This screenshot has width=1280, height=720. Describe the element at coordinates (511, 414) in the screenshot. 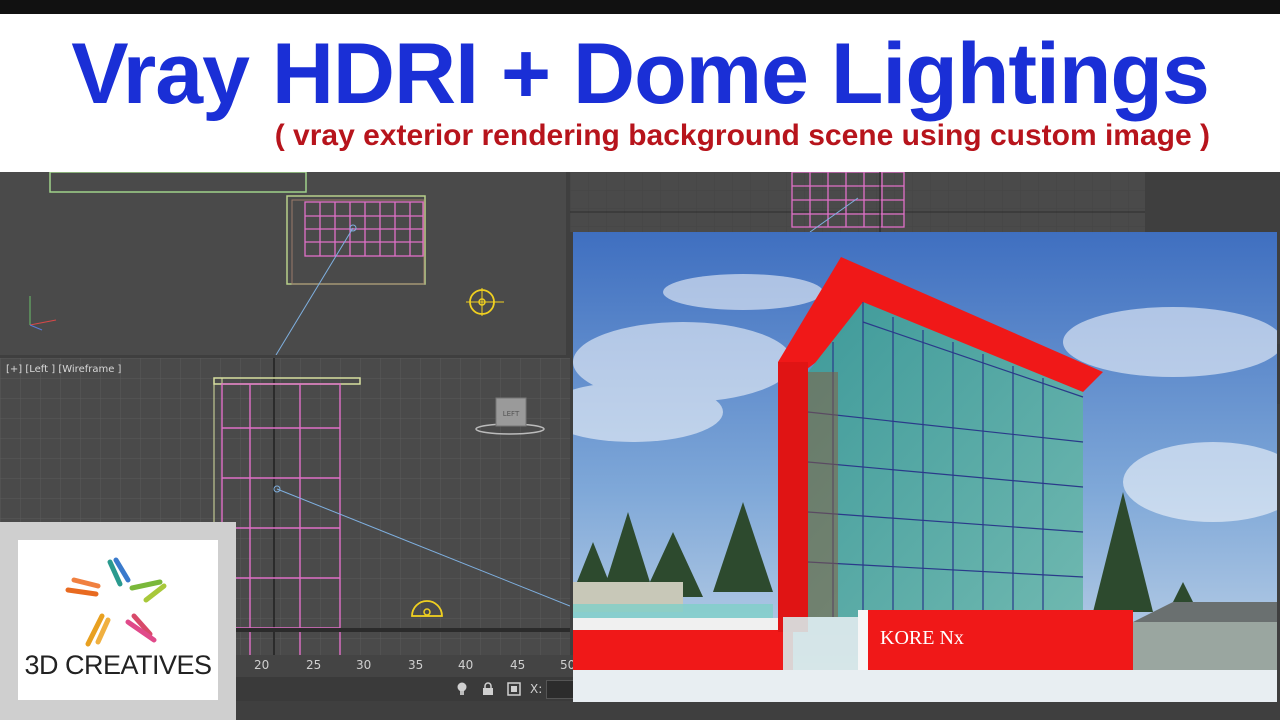

I see `svg-text: LEFT` at that location.